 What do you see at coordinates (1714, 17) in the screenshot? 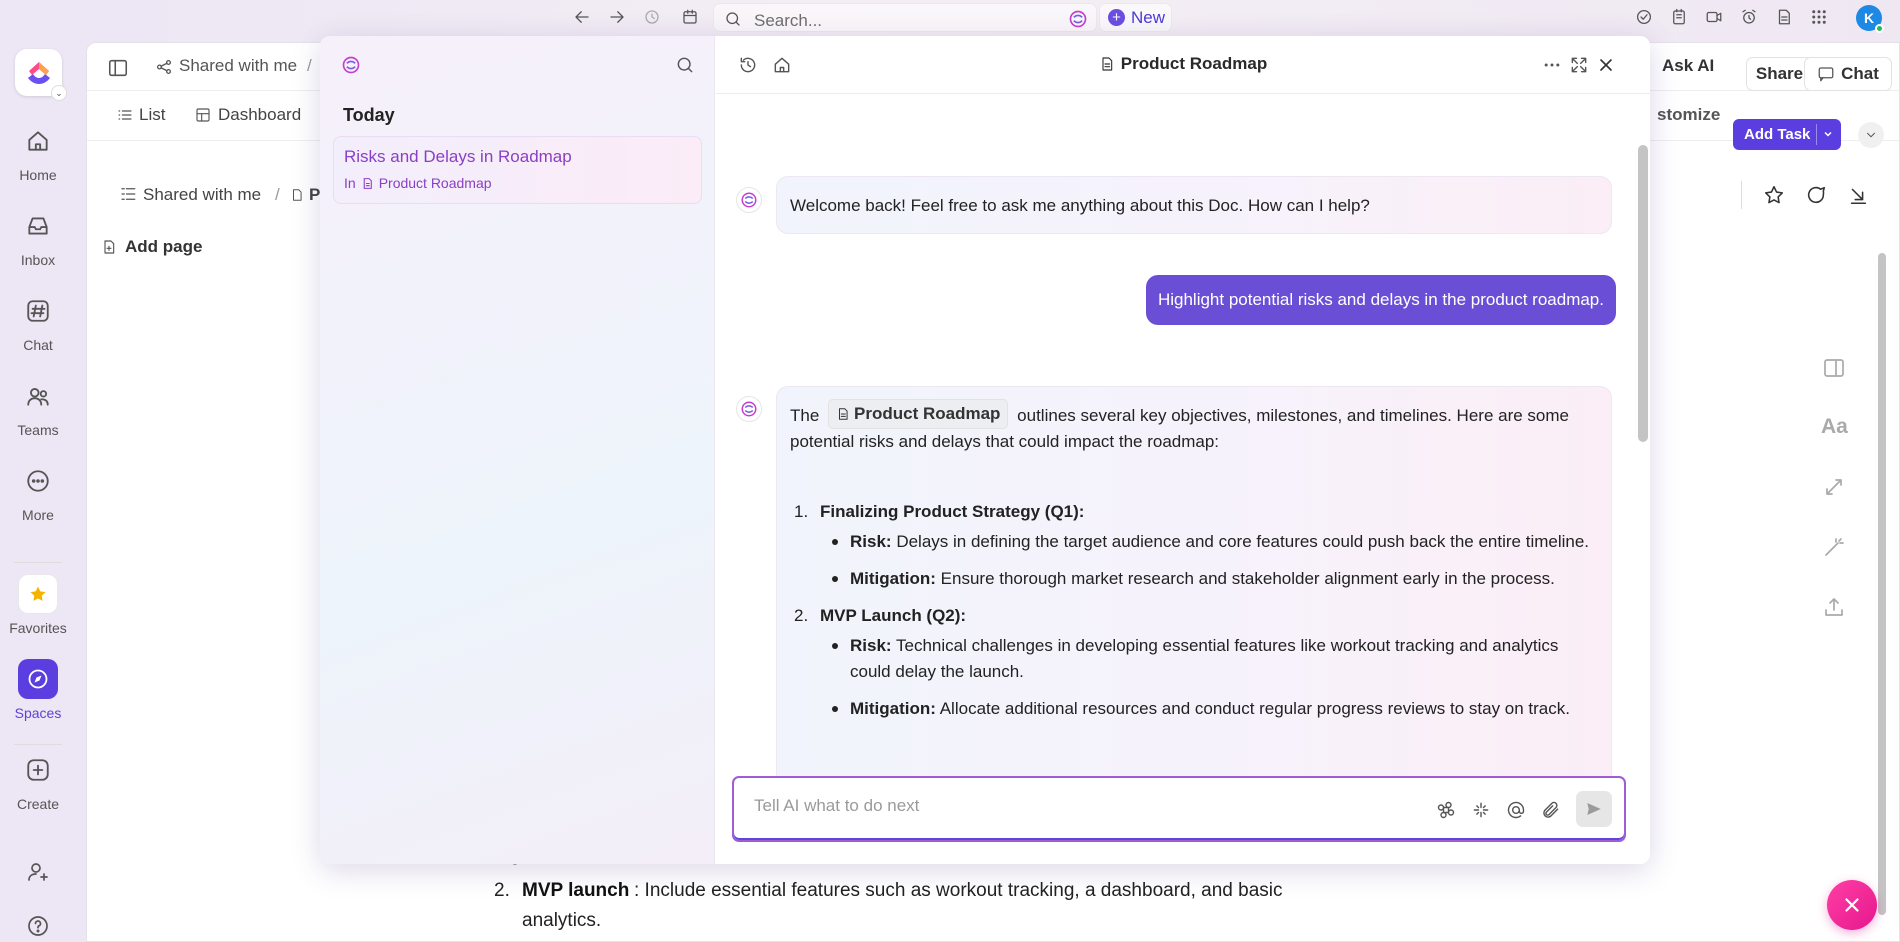
I see `video-icon` at bounding box center [1714, 17].